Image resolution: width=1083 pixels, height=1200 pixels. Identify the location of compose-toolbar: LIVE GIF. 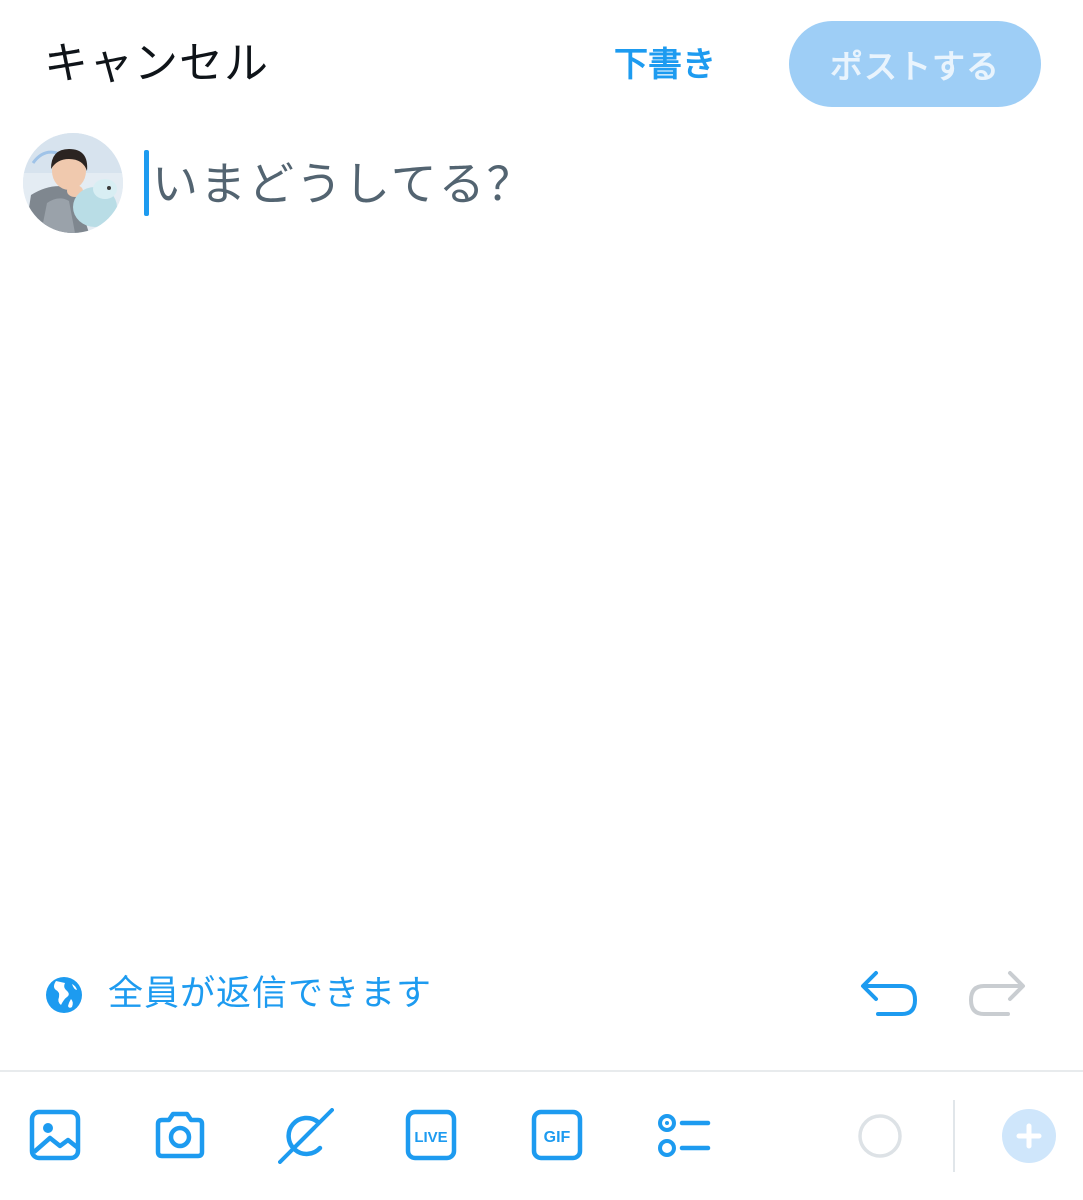
(541, 1136).